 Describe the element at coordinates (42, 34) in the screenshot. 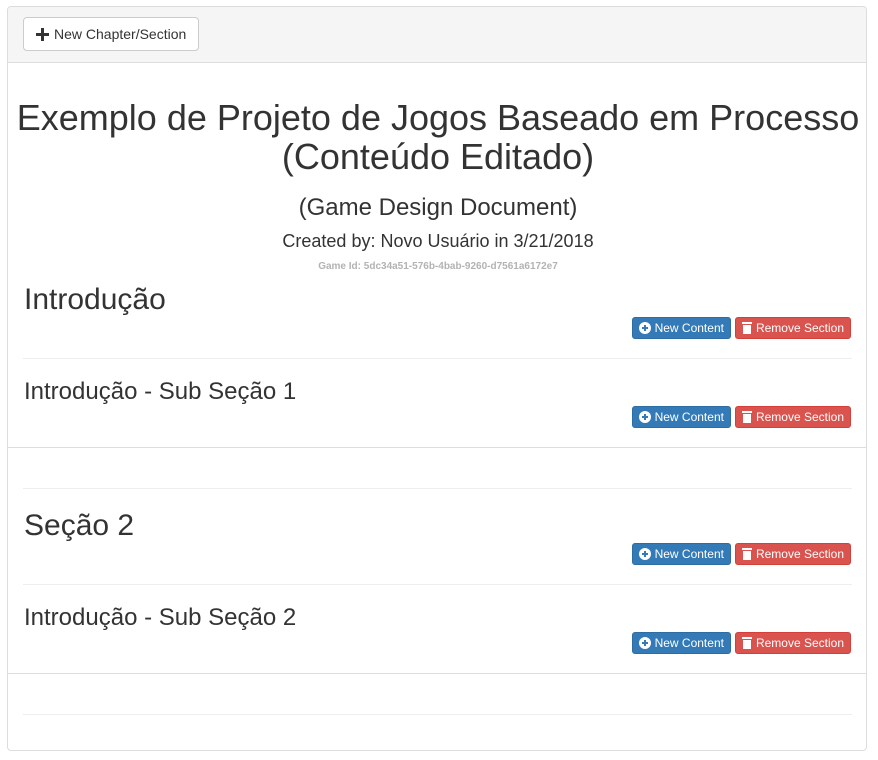

I see `plus-icon` at that location.